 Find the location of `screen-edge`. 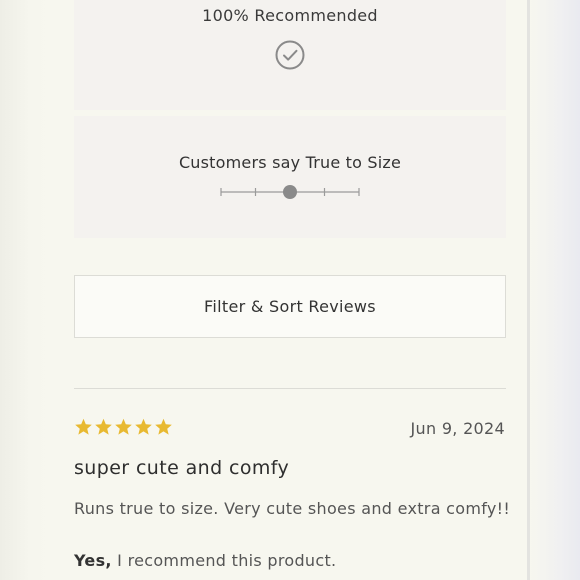

screen-edge is located at coordinates (528, 290).